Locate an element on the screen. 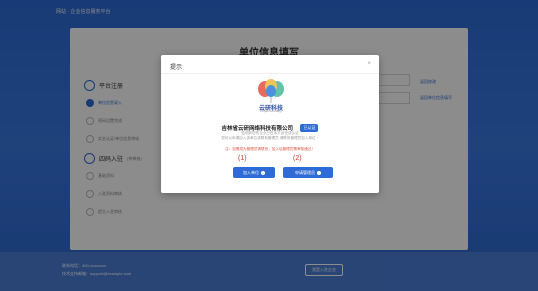  info-line-2: 您可以申请加入该单位或联系管理员 请联系管理员加入单位 ~ is located at coordinates (270, 138).